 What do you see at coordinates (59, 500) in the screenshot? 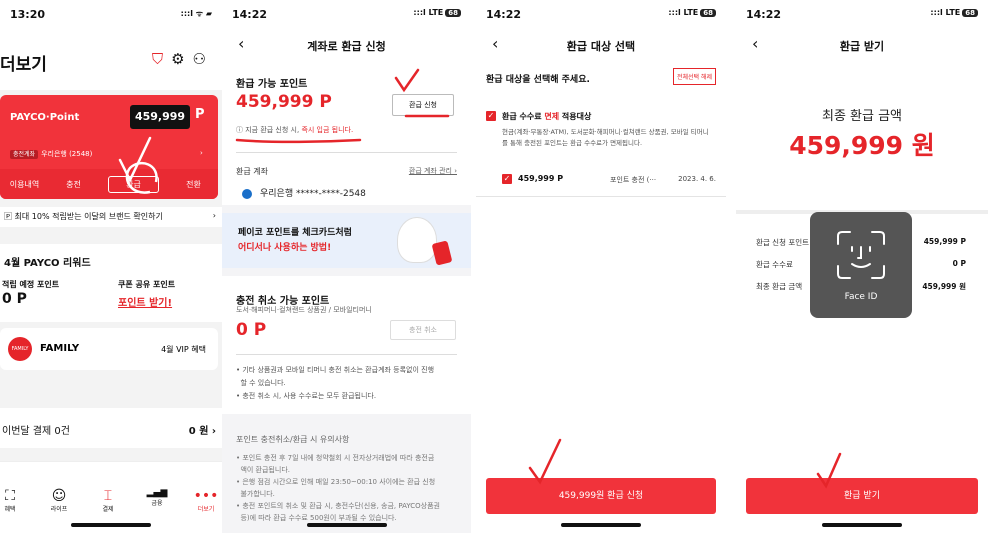
I see `tab-life: ☺ 라이프` at bounding box center [59, 500].